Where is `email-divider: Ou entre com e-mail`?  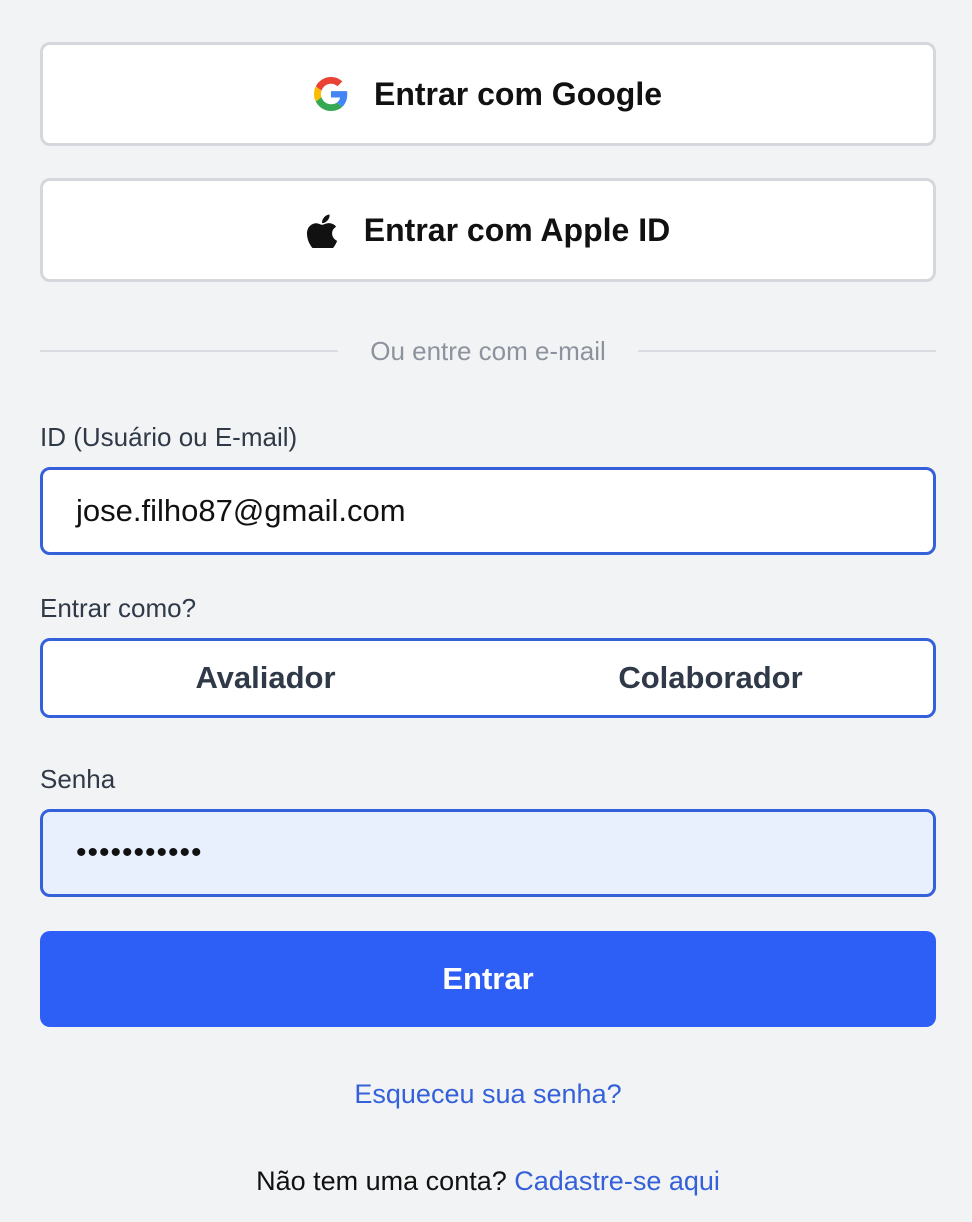
email-divider: Ou entre com e-mail is located at coordinates (488, 351).